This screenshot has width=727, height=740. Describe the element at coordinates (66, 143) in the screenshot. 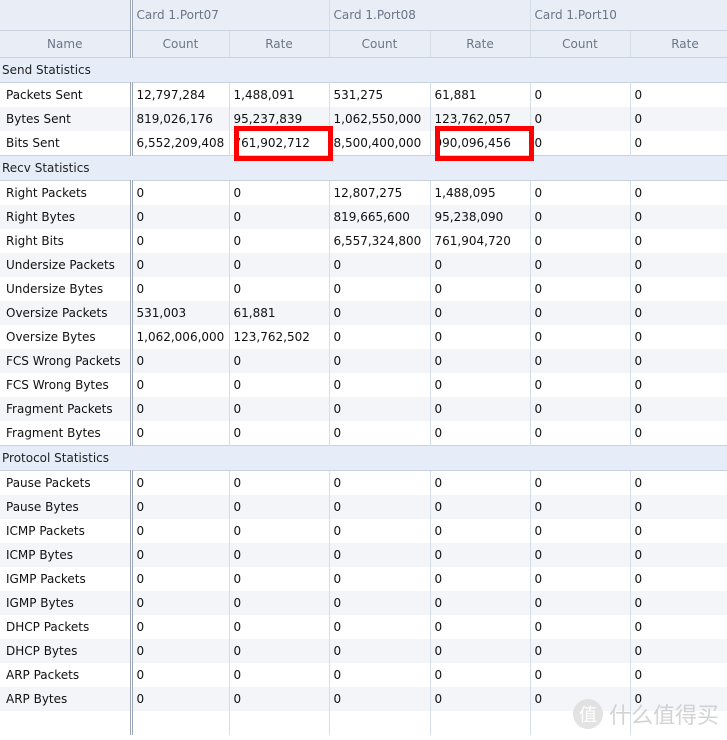

I see `row-name: Bits Sent` at that location.